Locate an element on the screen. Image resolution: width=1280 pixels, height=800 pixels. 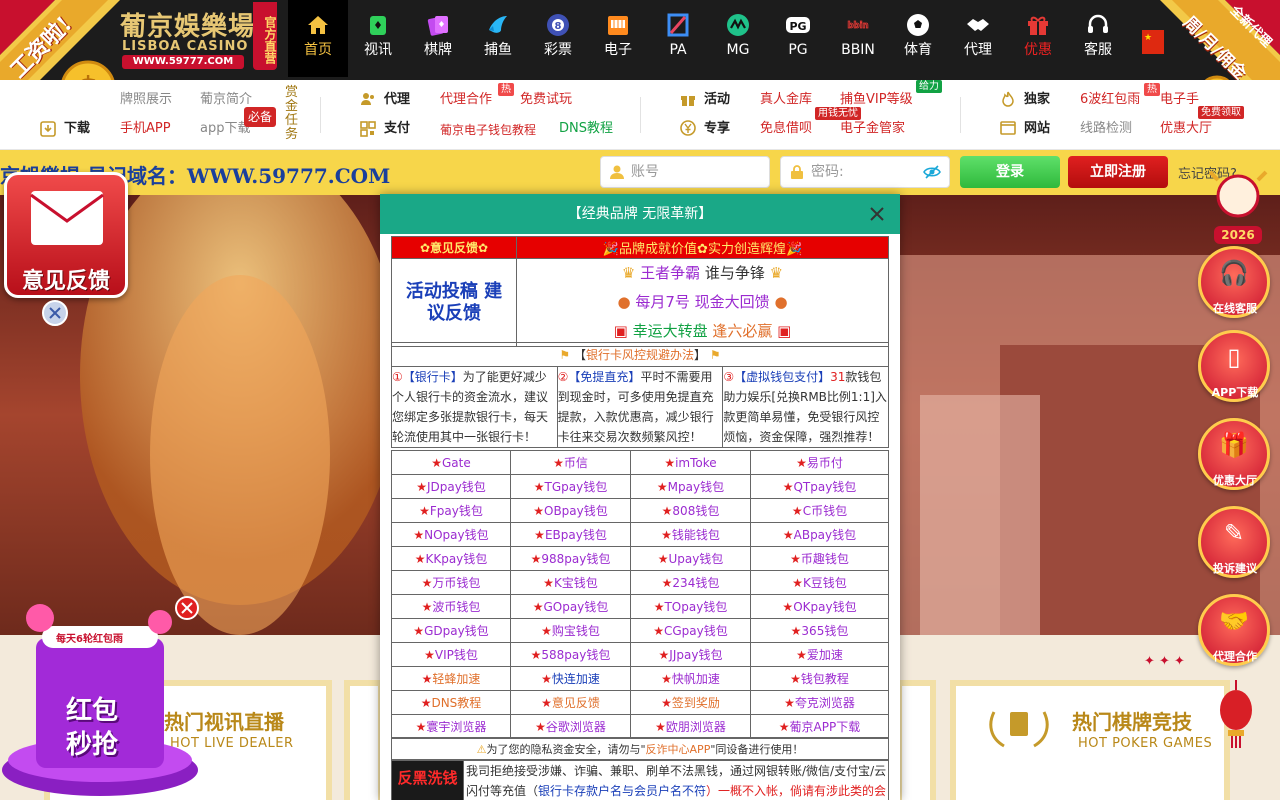
wallet-link: ★寰宇浏览器 is located at coordinates (451, 726).